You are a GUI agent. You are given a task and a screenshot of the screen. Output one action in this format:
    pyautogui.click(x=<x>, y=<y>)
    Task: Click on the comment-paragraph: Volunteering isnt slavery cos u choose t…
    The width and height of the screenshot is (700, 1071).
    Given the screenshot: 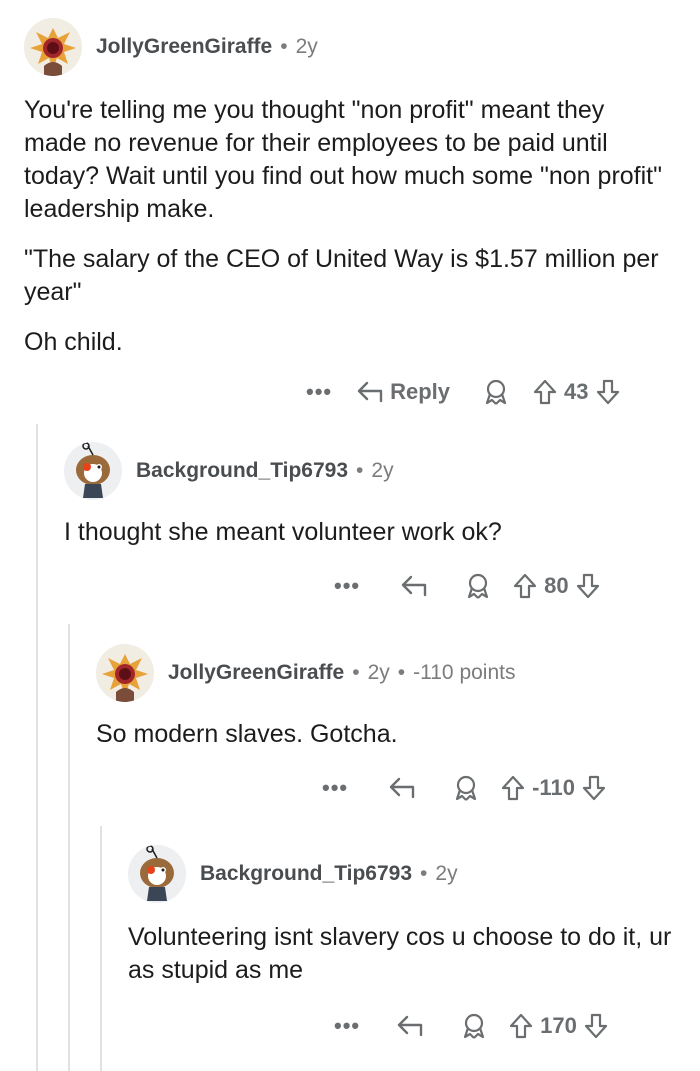 What is the action you would take?
    pyautogui.click(x=400, y=953)
    